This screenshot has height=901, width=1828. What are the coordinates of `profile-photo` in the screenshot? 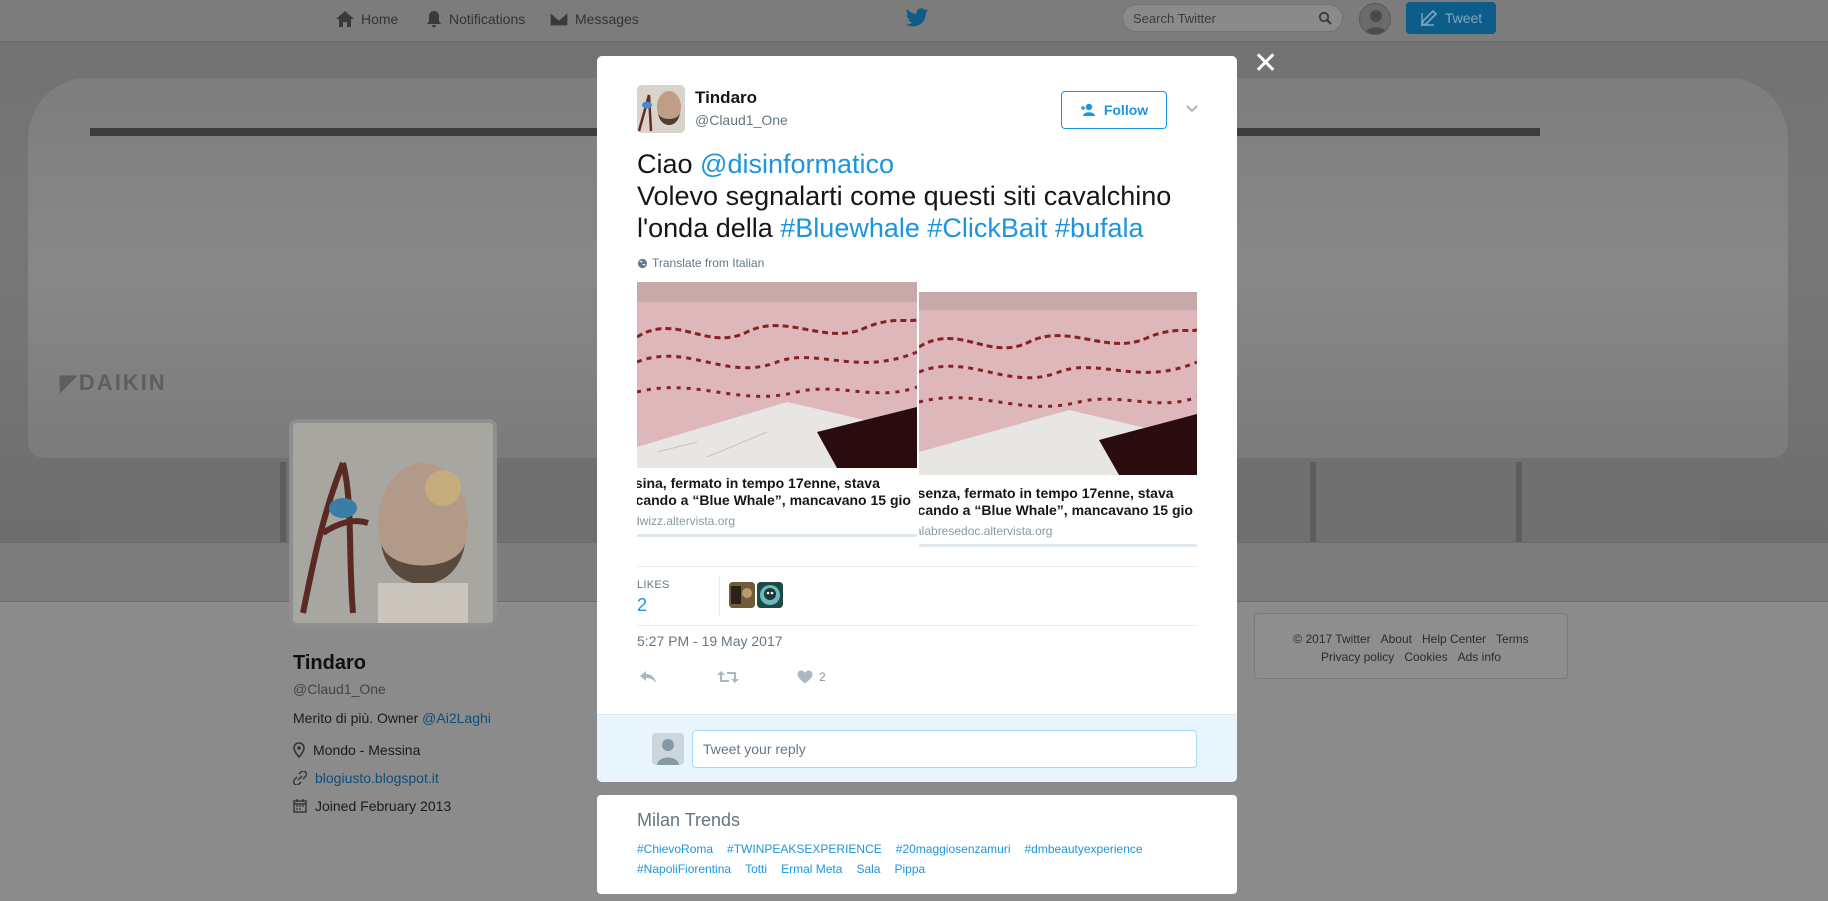 It's located at (393, 523).